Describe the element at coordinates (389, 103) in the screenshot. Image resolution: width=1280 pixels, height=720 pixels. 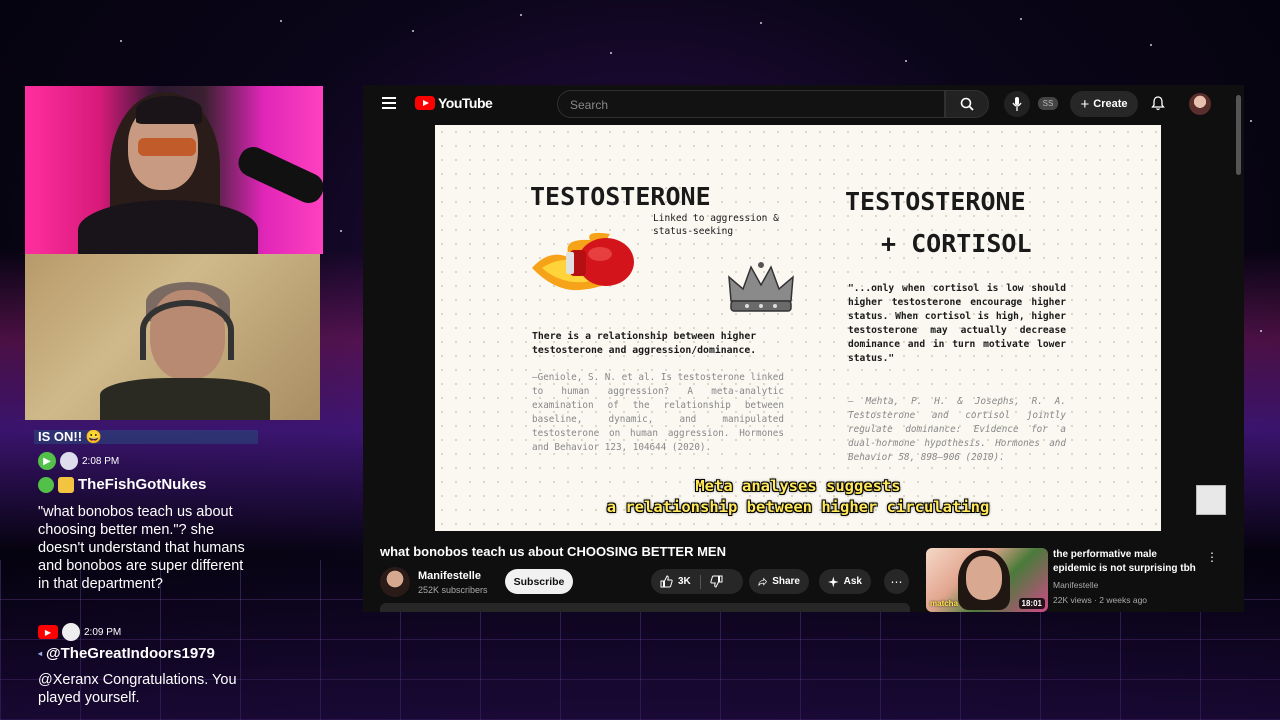
I see `menu-icon` at that location.